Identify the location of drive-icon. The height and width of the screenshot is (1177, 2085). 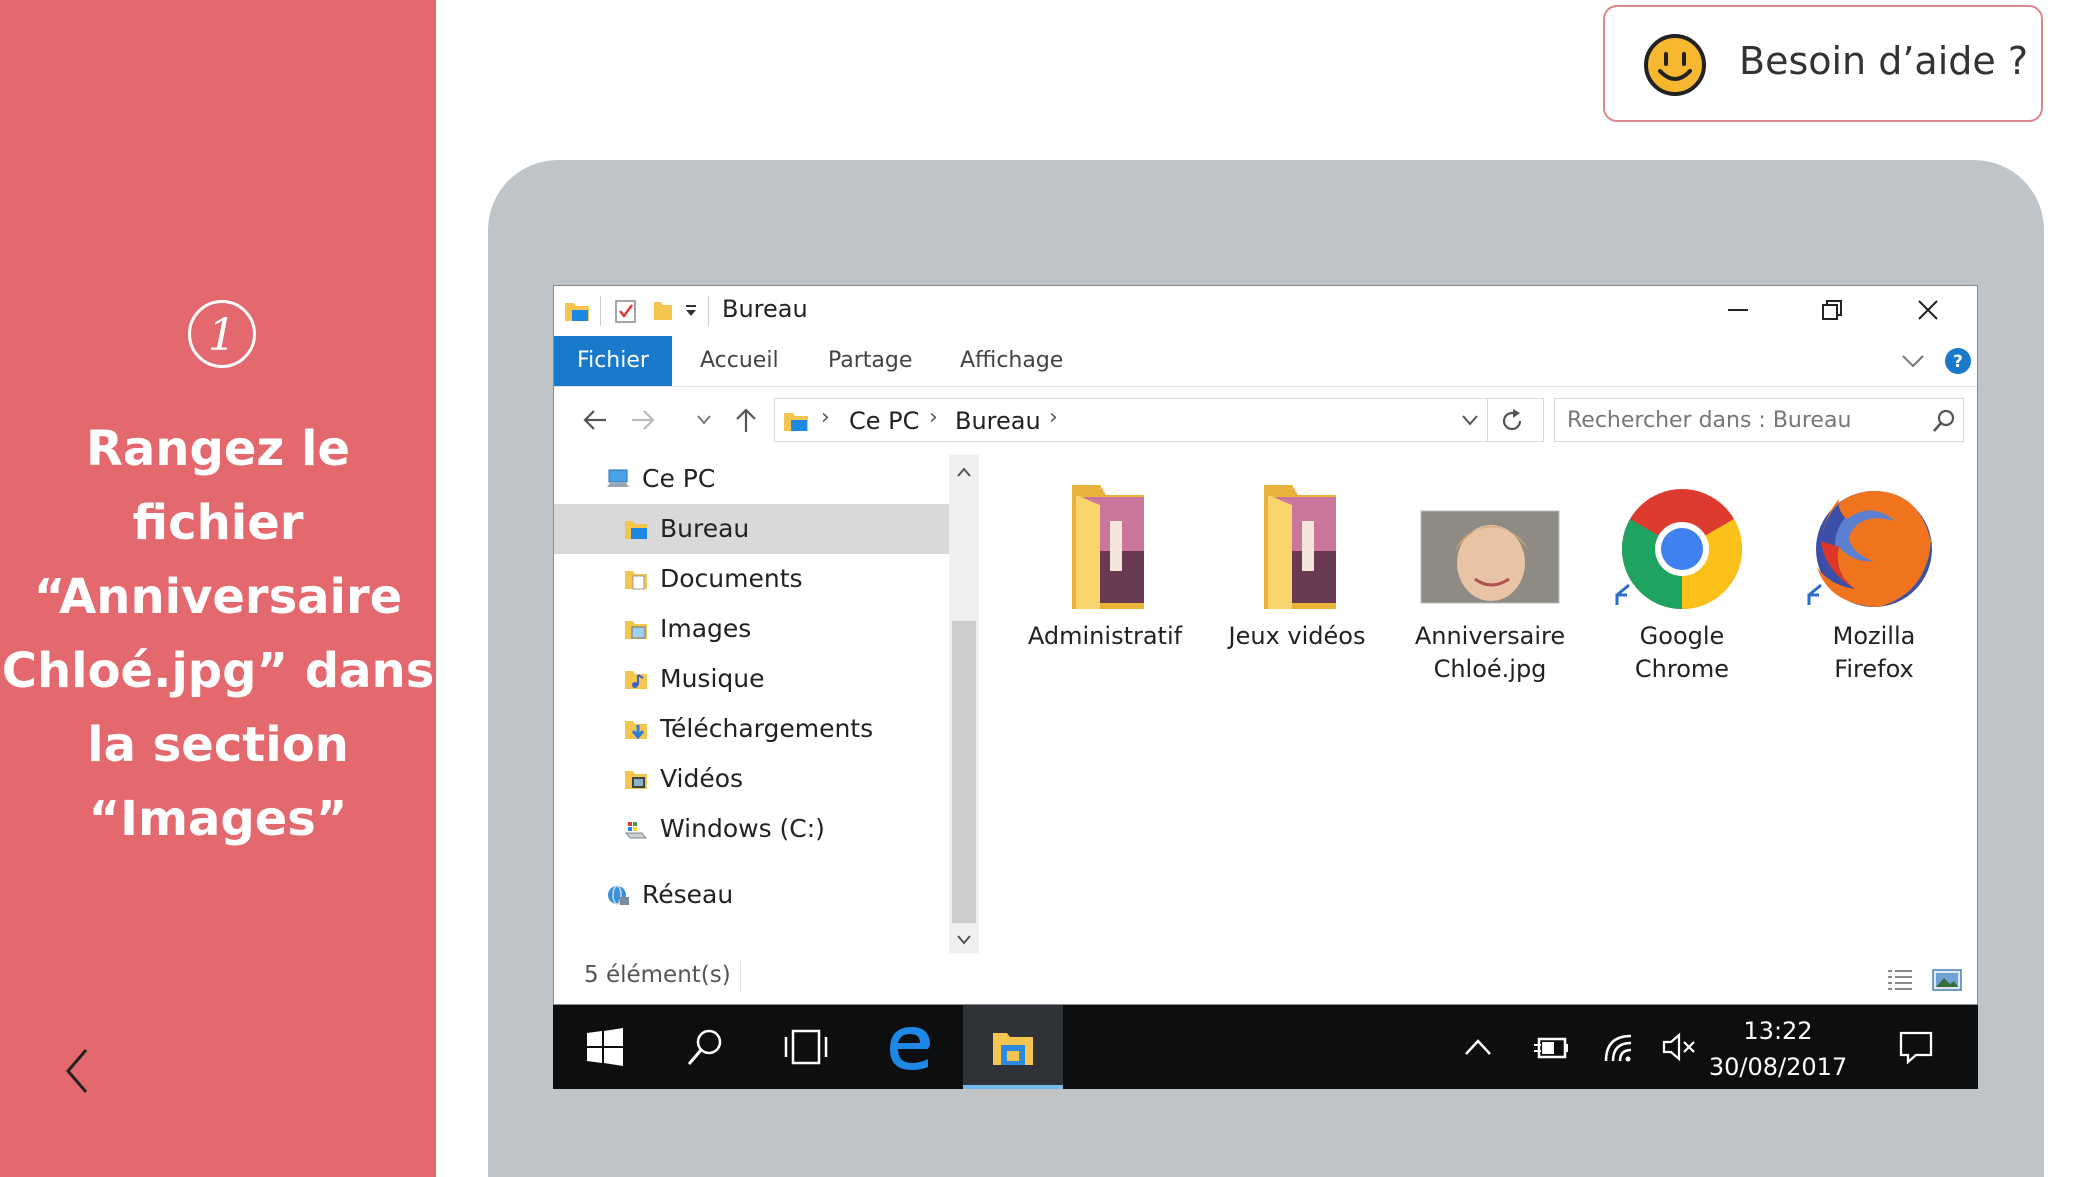
(636, 830).